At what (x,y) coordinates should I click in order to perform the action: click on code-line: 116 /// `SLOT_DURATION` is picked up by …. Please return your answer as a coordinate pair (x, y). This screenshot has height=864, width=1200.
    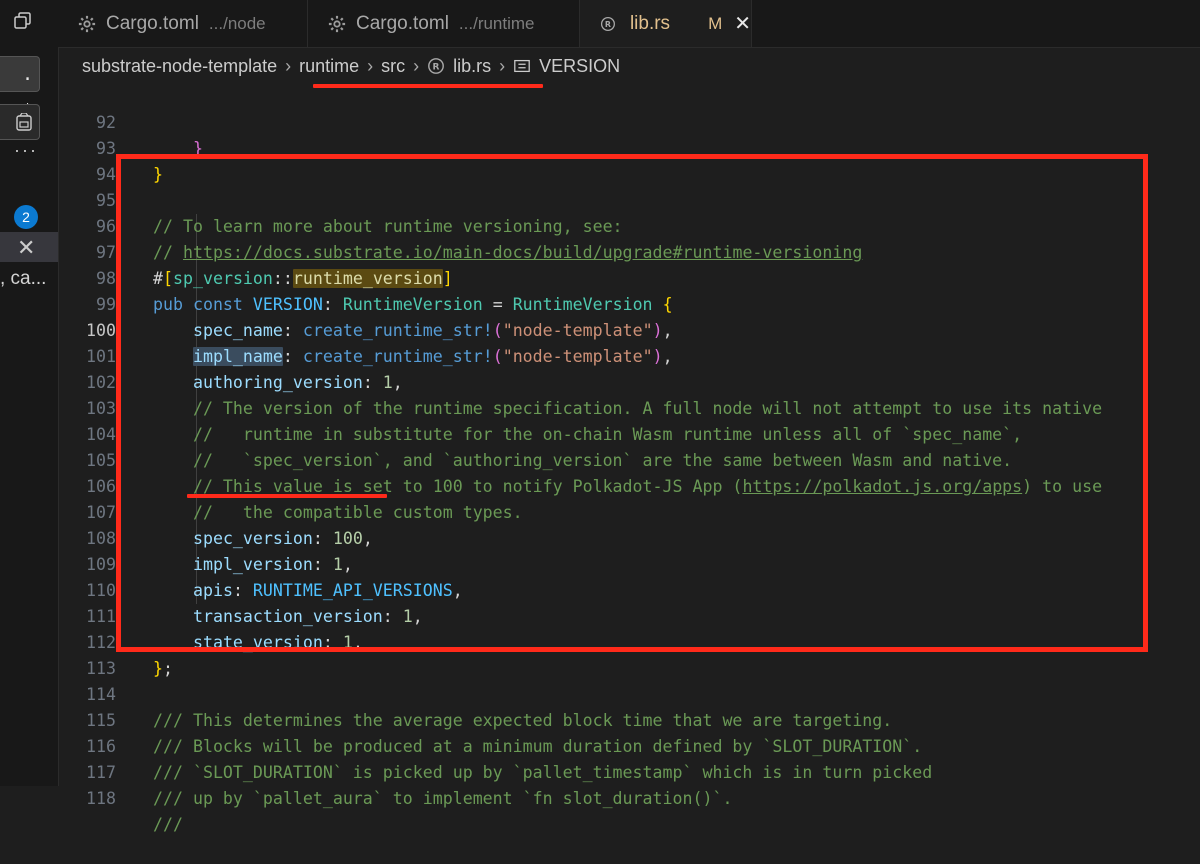
    Looking at the image, I should click on (495, 745).